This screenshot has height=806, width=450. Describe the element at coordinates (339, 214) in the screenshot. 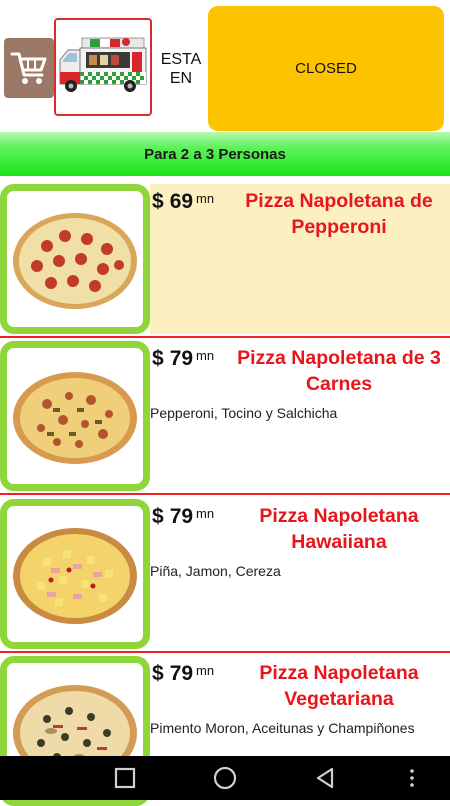

I see `item-title: Pizza Napoletana de Pepperoni` at that location.